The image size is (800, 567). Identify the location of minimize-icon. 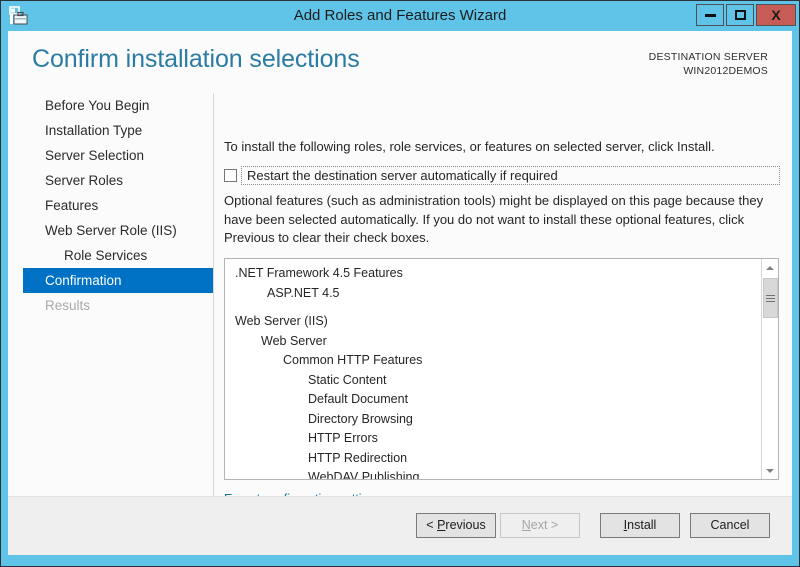
(710, 15).